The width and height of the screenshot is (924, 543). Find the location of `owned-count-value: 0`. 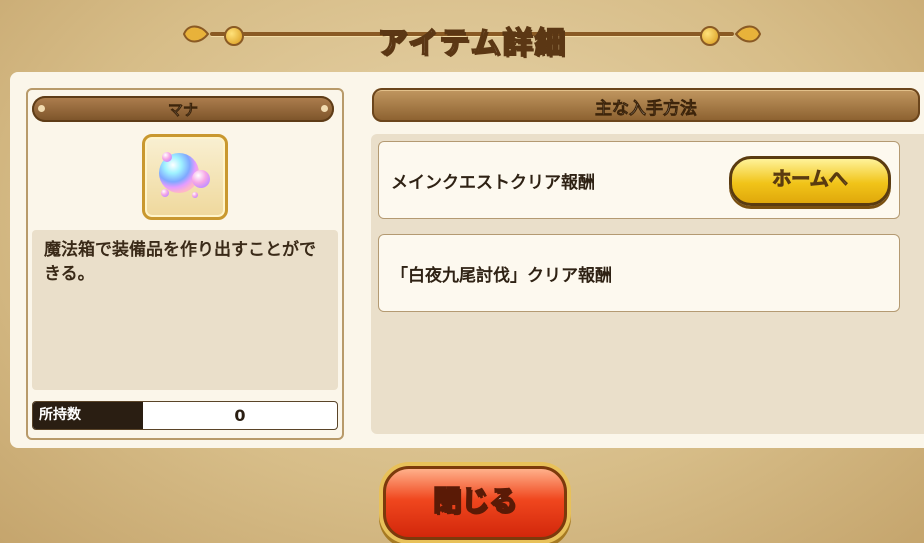

owned-count-value: 0 is located at coordinates (240, 415).